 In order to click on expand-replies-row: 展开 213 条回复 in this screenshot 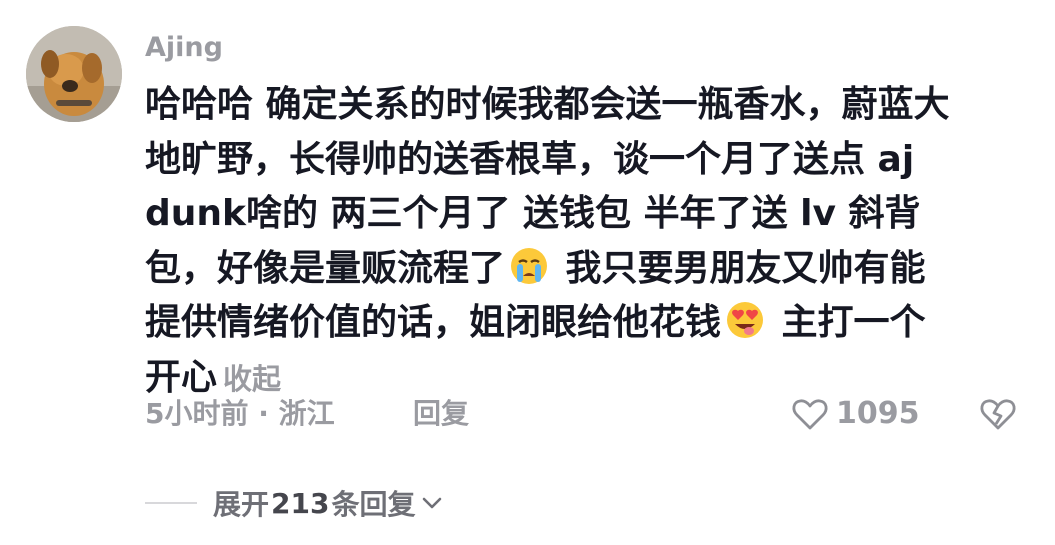, I will do `click(295, 503)`.